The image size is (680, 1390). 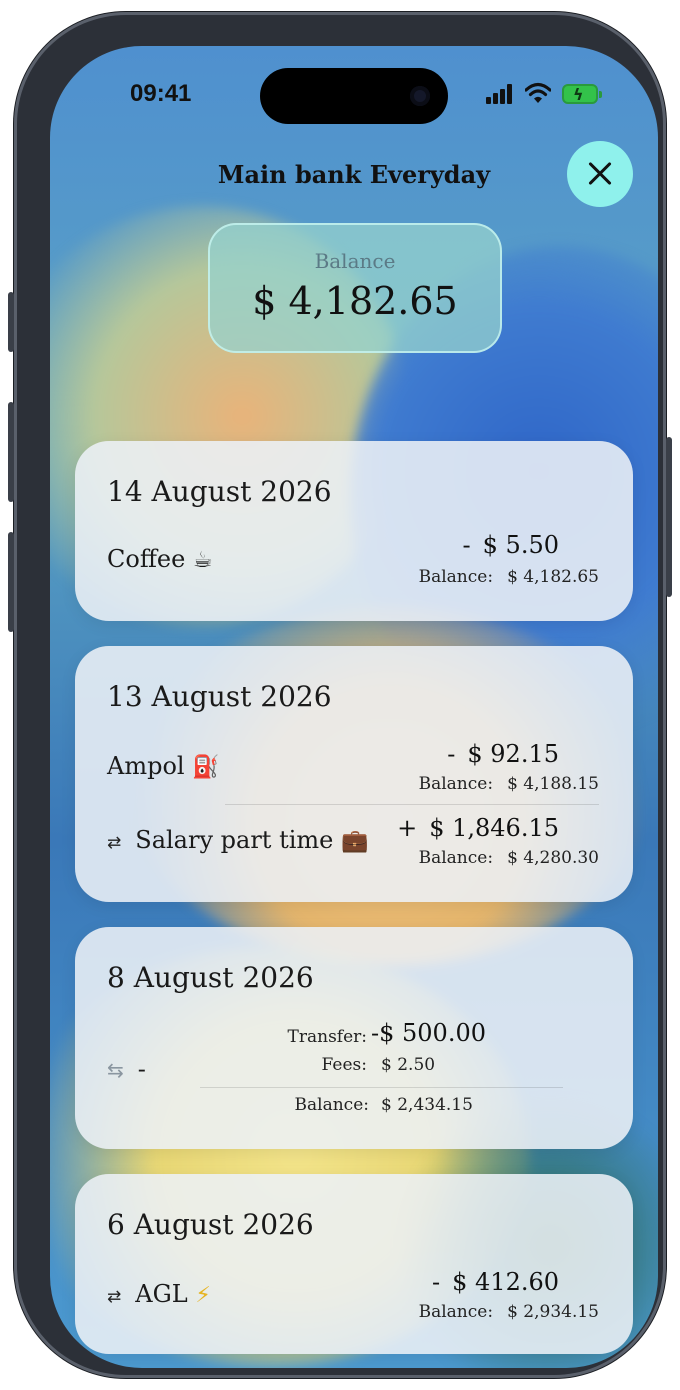 I want to click on close-button, so click(x=600, y=174).